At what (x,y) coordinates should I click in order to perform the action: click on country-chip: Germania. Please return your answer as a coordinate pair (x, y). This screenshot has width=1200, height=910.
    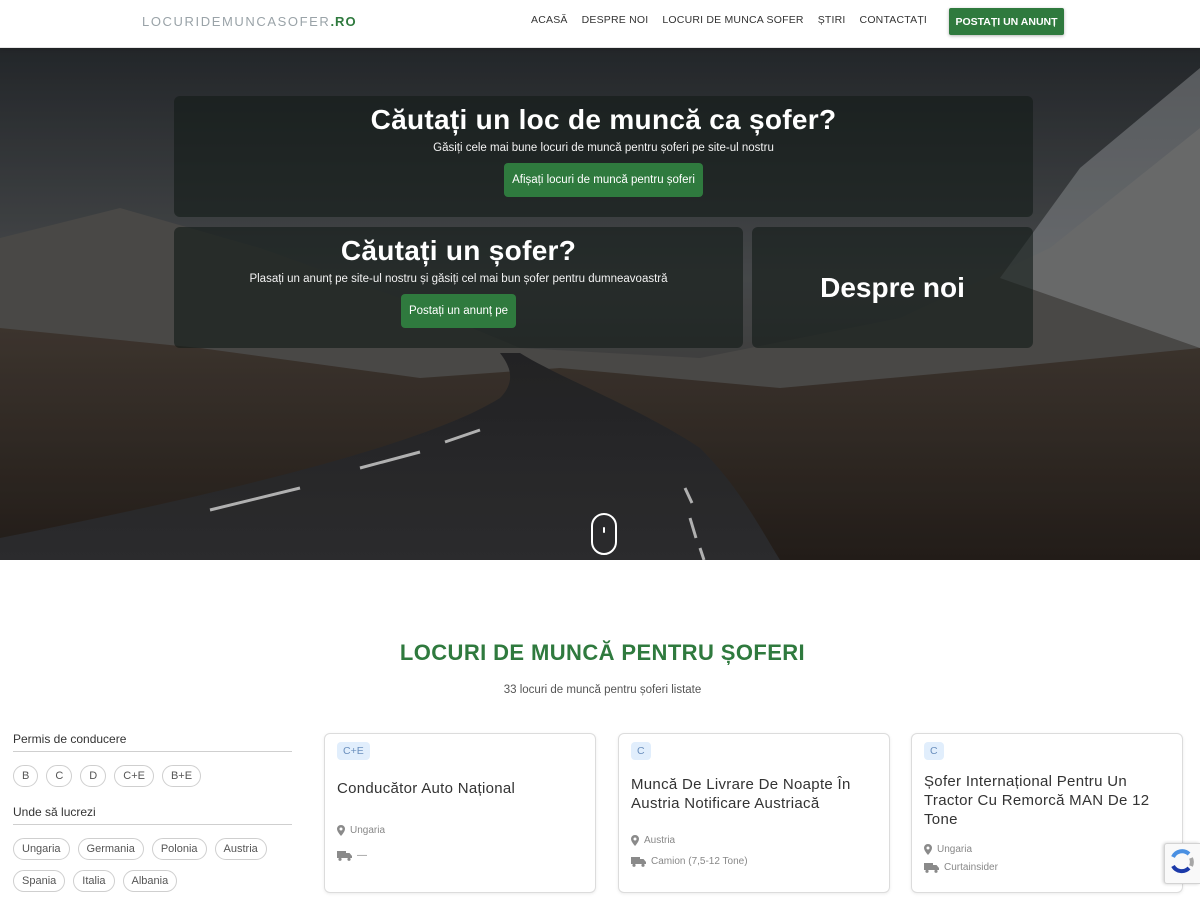
    Looking at the image, I should click on (110, 849).